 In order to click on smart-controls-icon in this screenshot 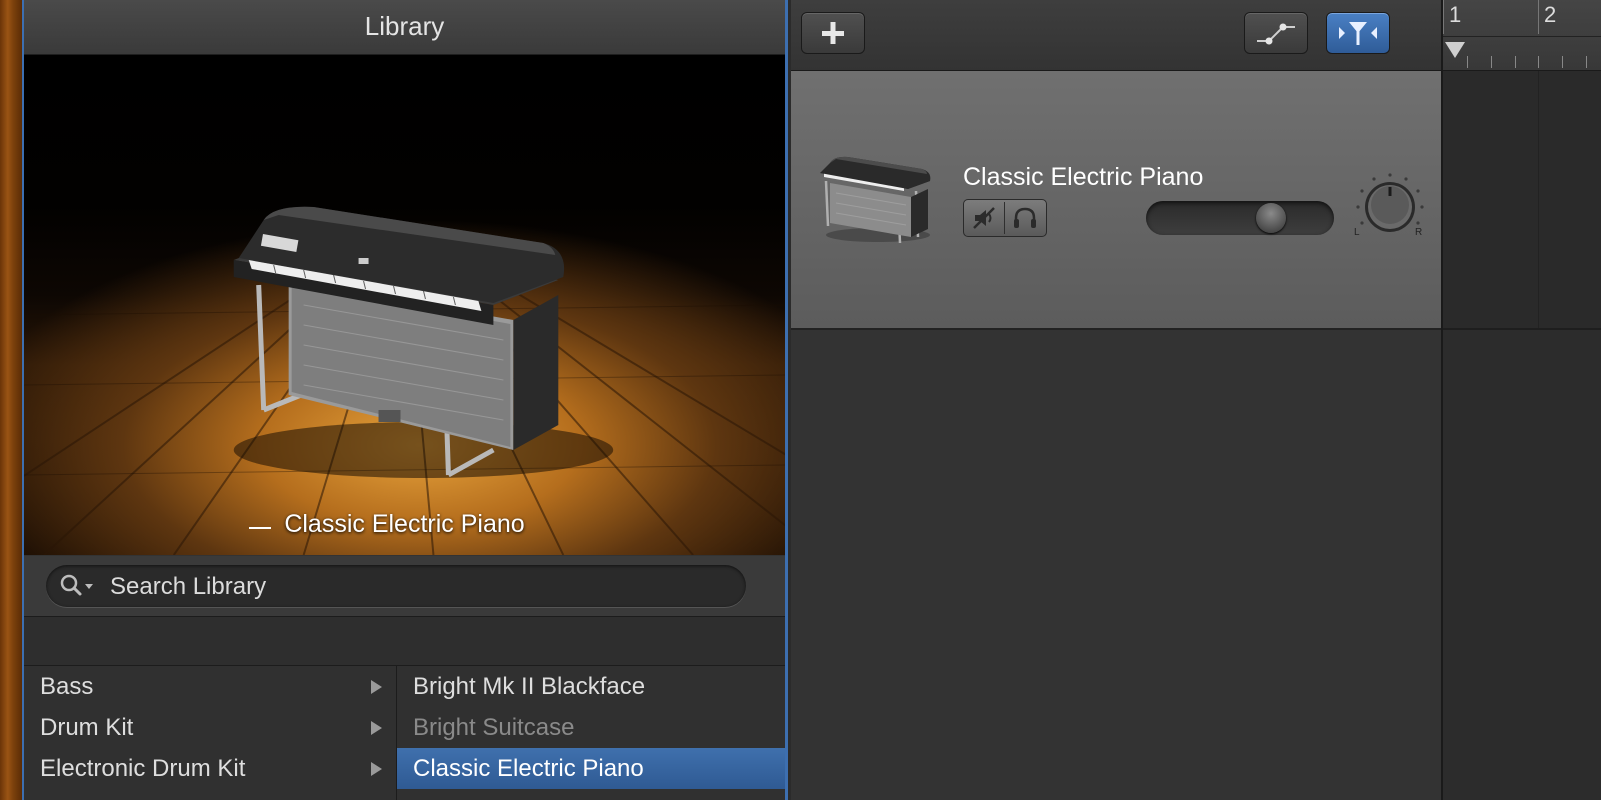, I will do `click(1358, 33)`.